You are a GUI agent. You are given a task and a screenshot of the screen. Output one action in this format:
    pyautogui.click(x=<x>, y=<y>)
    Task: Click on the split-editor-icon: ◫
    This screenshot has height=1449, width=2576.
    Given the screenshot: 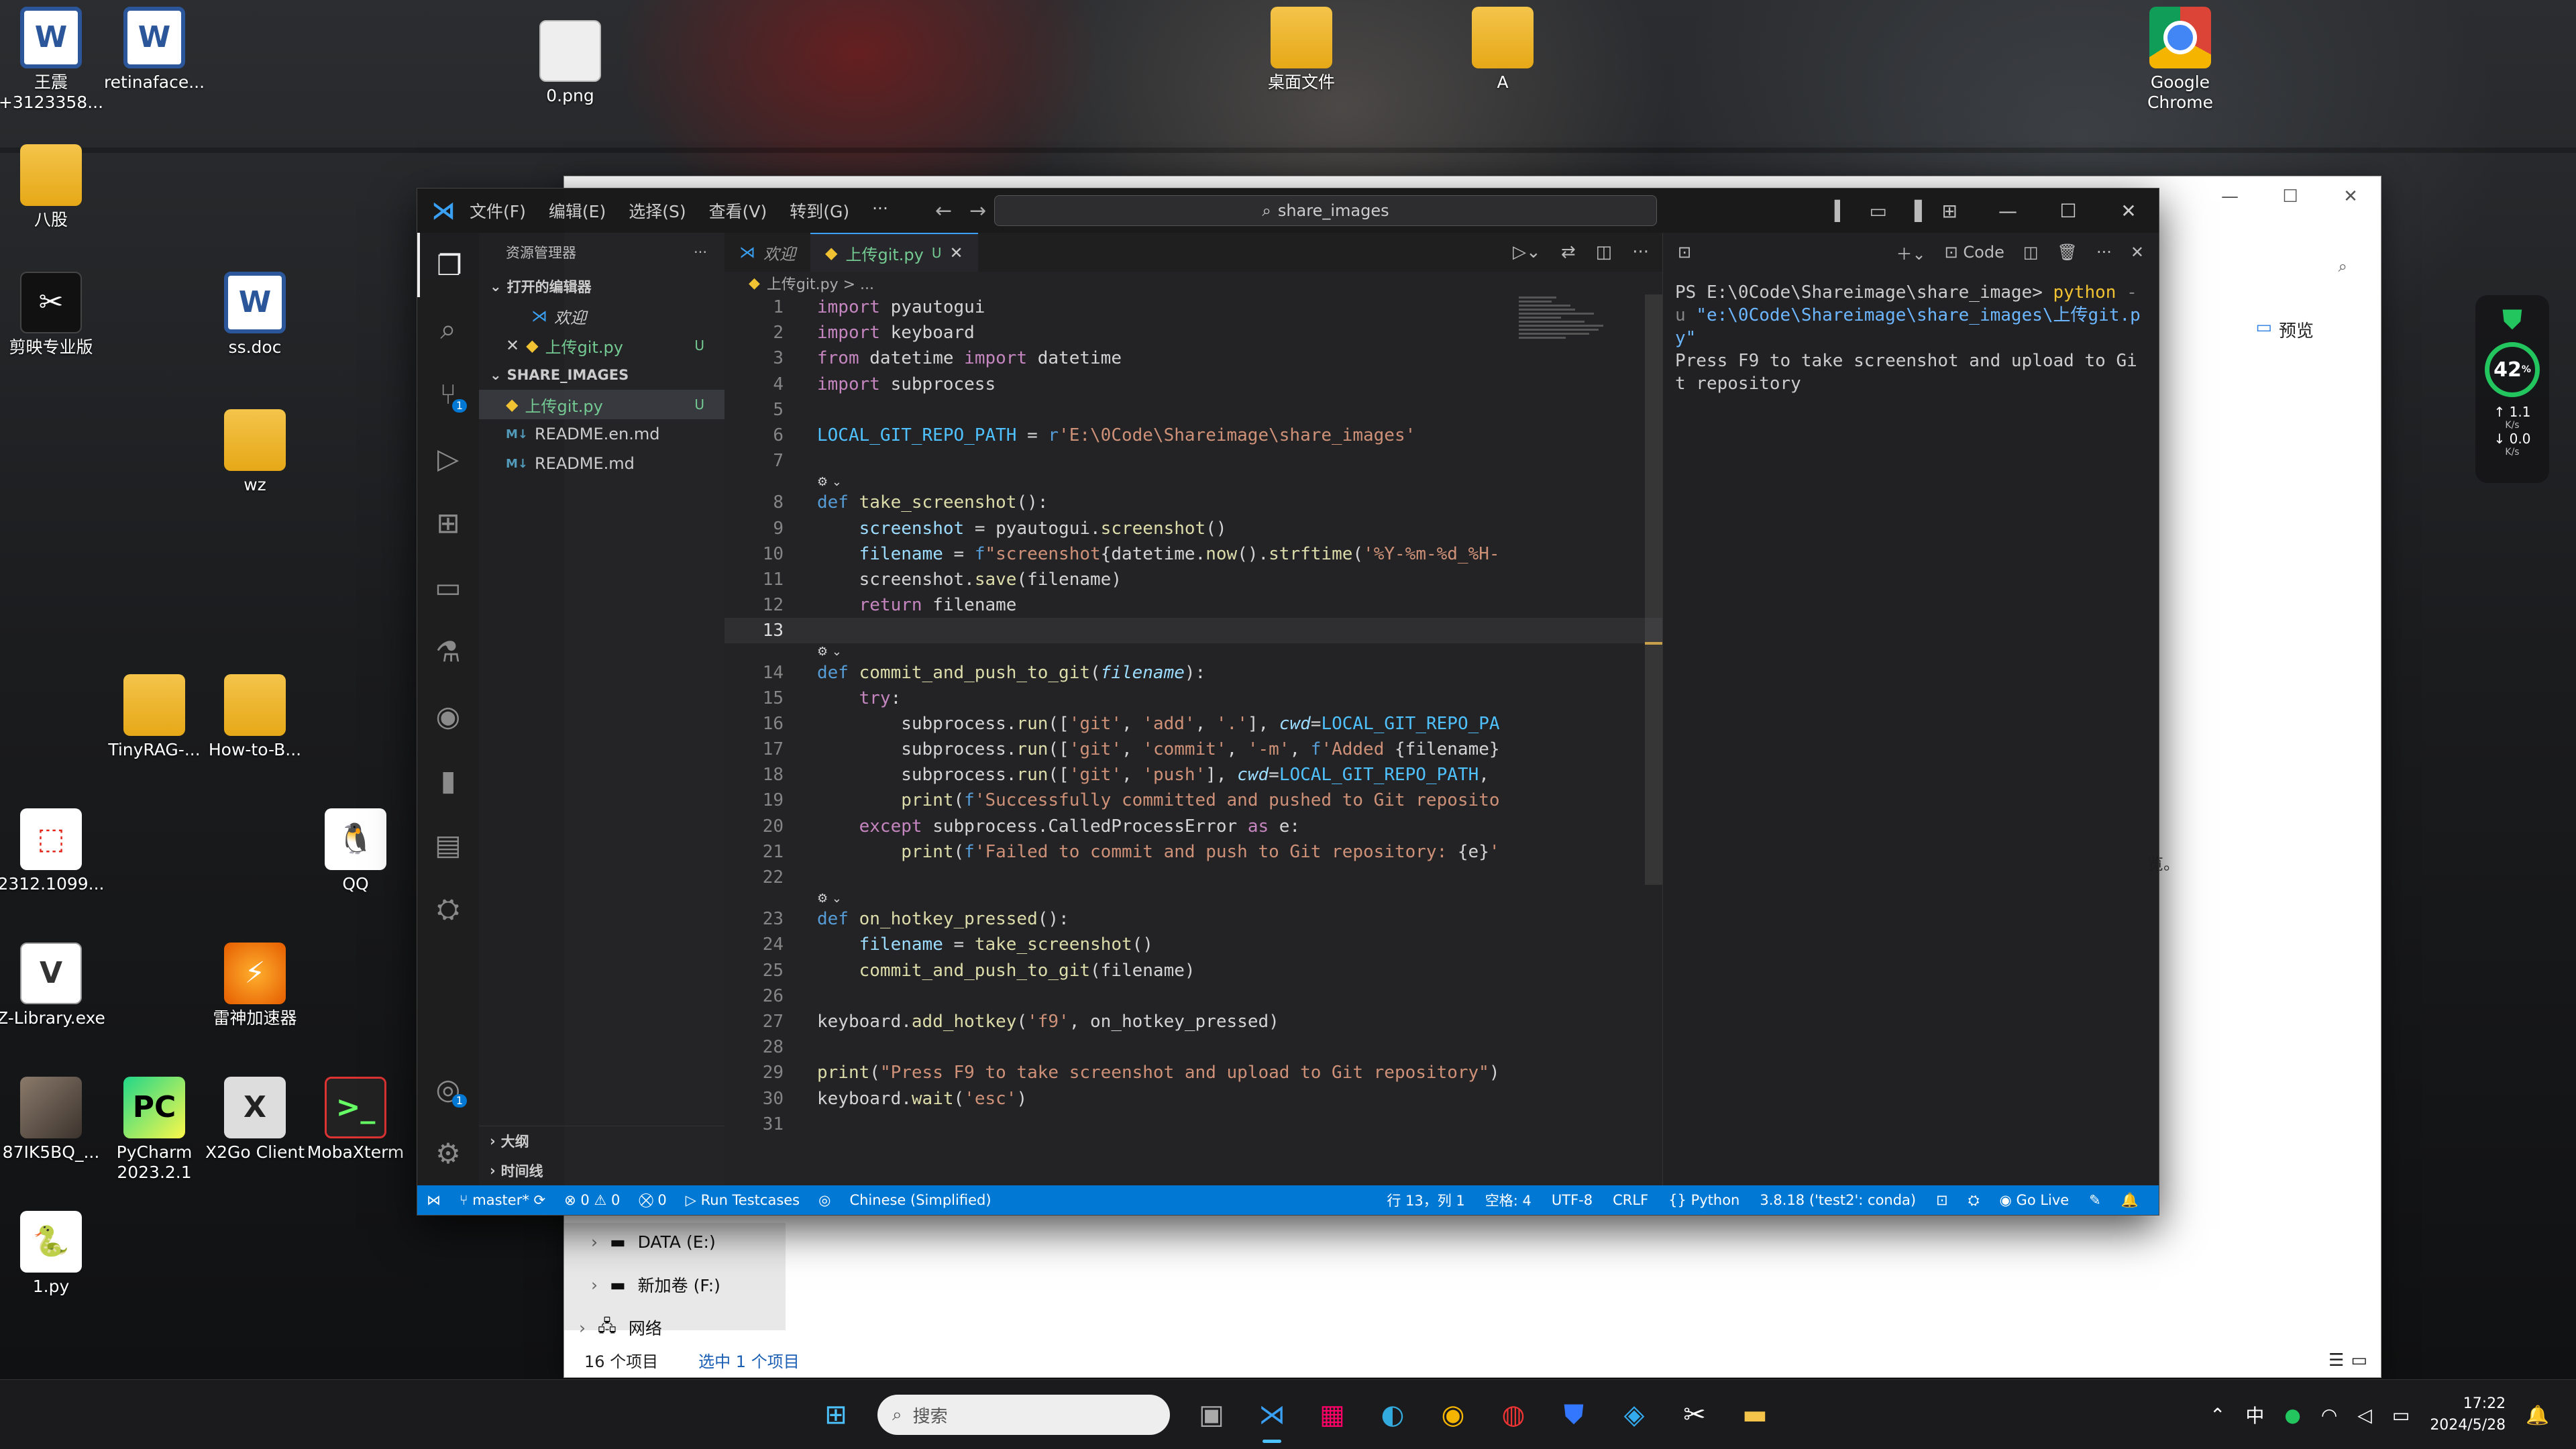 What is the action you would take?
    pyautogui.click(x=1604, y=252)
    